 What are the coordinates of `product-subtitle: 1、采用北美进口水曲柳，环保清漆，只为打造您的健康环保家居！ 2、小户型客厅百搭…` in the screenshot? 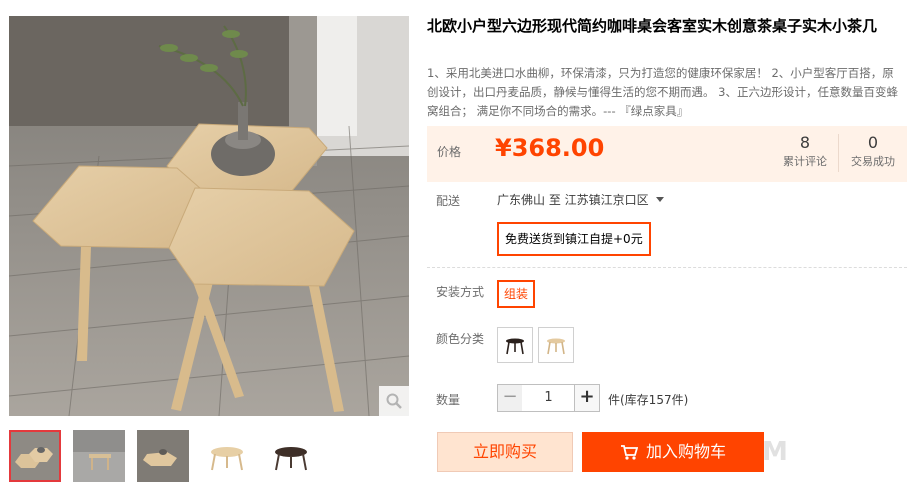 It's located at (662, 92).